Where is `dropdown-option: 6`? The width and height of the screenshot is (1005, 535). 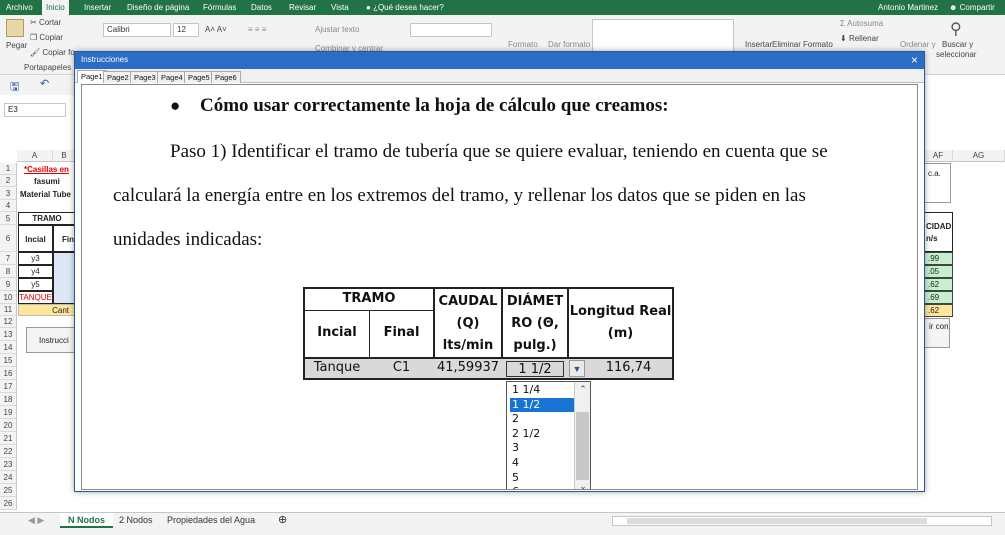
dropdown-option: 6 is located at coordinates (542, 487).